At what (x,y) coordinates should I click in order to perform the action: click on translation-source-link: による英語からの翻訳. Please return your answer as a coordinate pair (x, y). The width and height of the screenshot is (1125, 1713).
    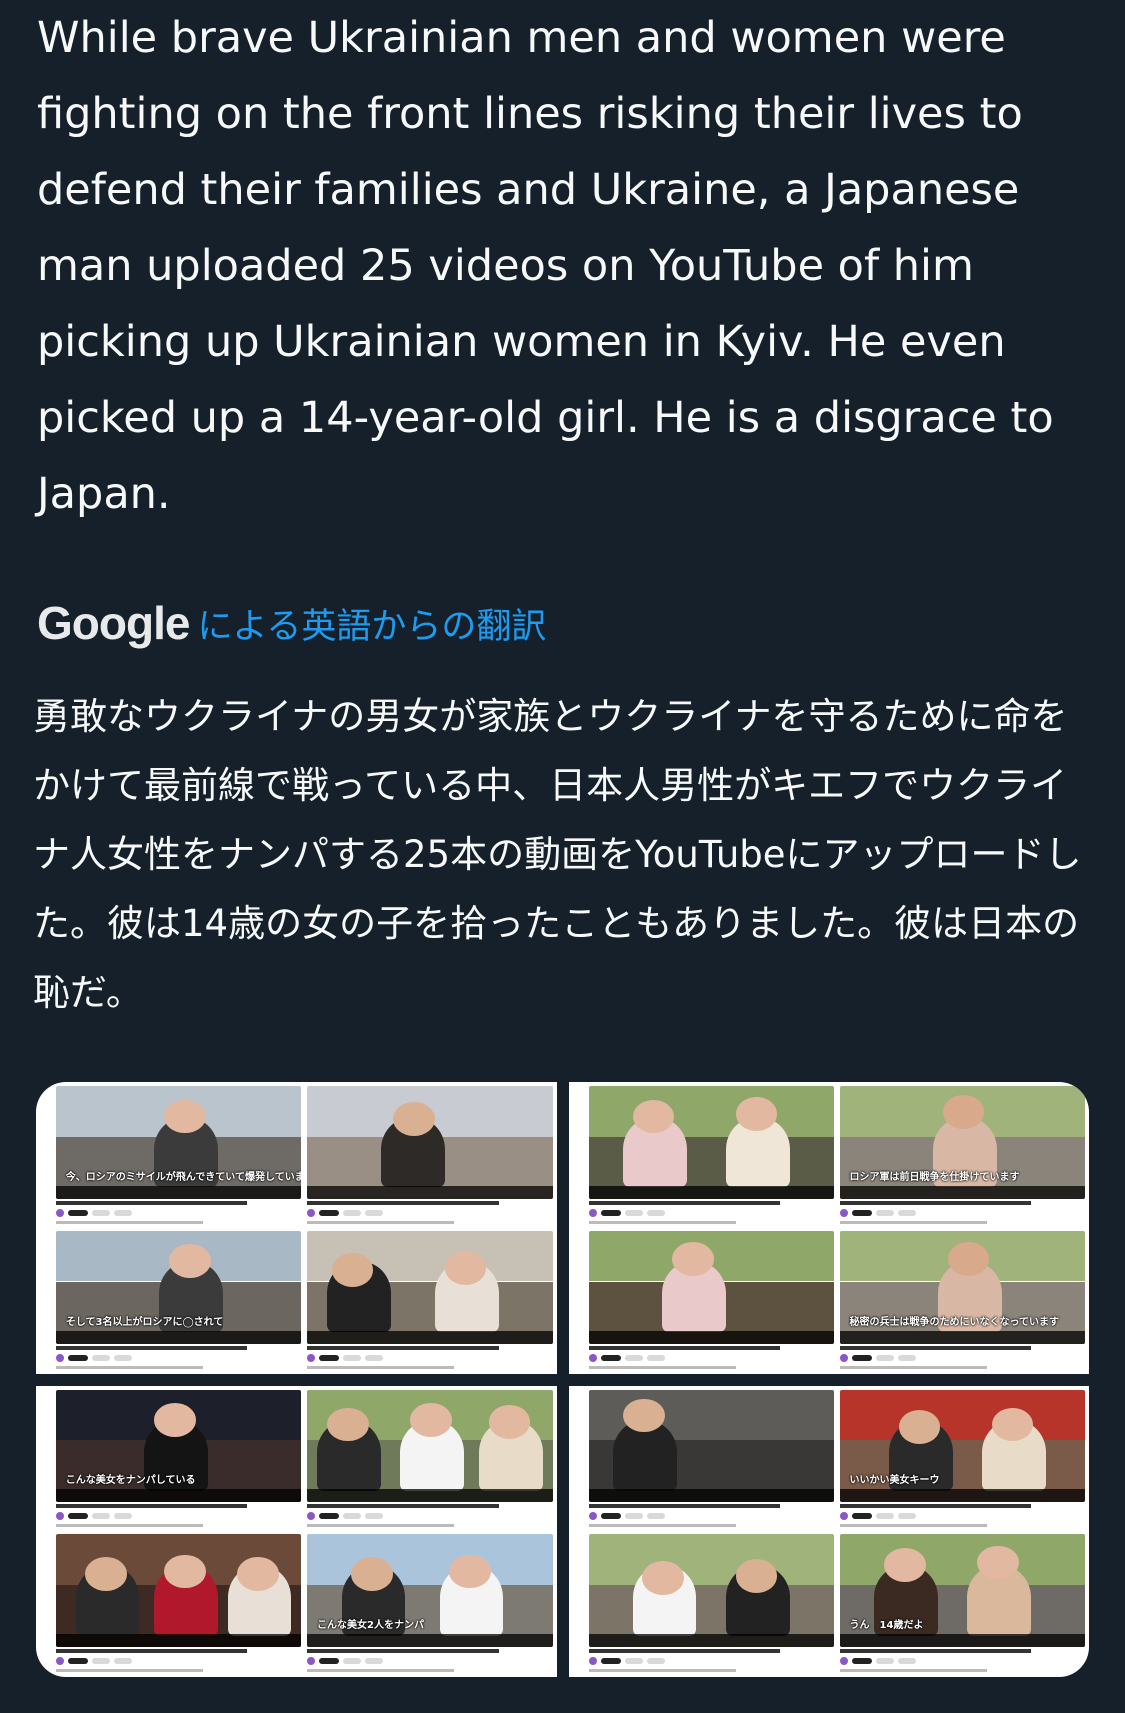
    Looking at the image, I should click on (371, 623).